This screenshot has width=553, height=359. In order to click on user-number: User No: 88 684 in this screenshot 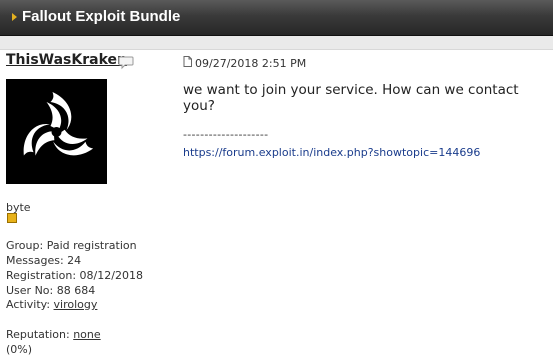, I will do `click(51, 290)`.